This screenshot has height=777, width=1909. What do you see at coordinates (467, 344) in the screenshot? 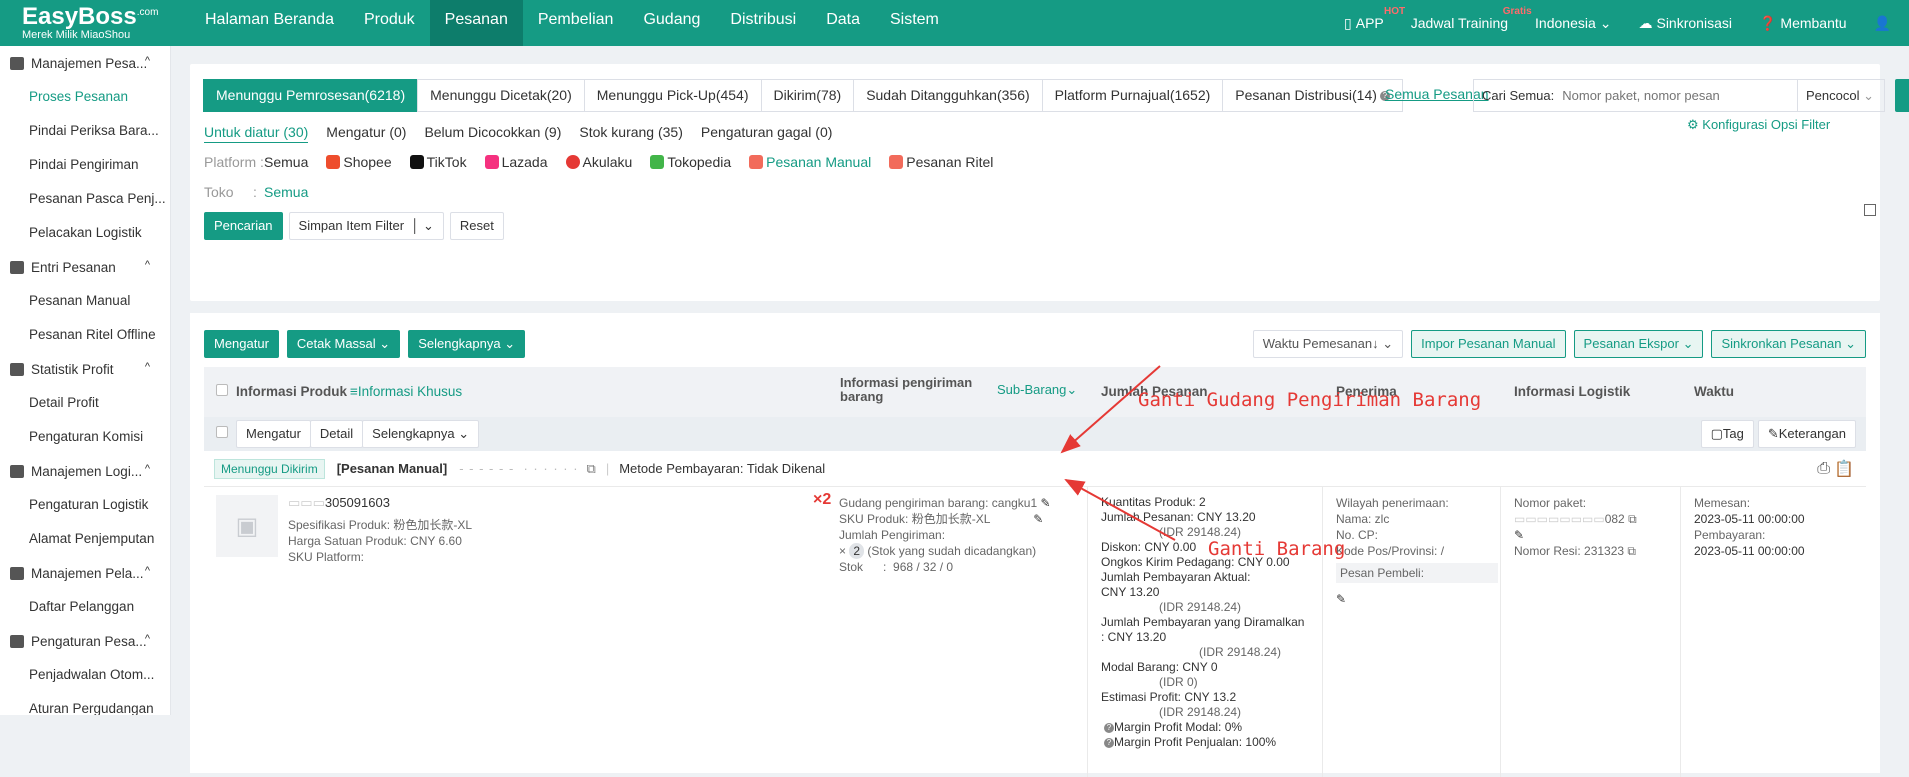
I see `more-button: Selengkapnya ⌄` at bounding box center [467, 344].